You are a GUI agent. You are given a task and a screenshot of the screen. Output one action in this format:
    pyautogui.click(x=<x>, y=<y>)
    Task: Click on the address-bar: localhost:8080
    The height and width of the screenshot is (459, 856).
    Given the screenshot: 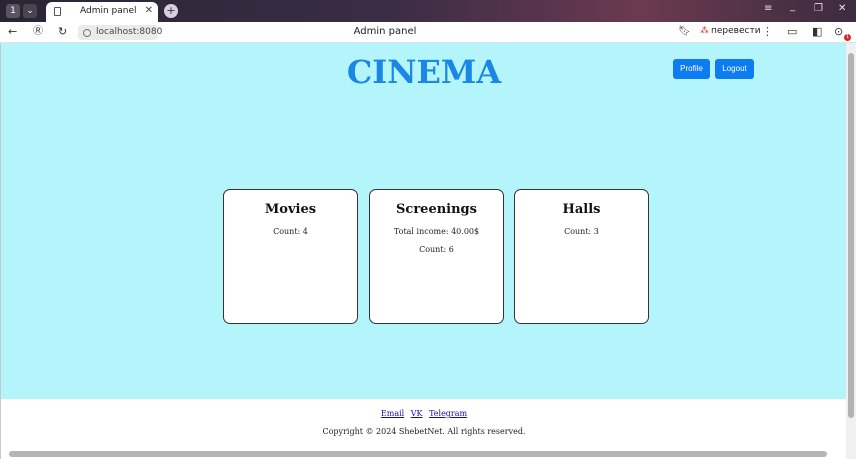 What is the action you would take?
    pyautogui.click(x=120, y=32)
    